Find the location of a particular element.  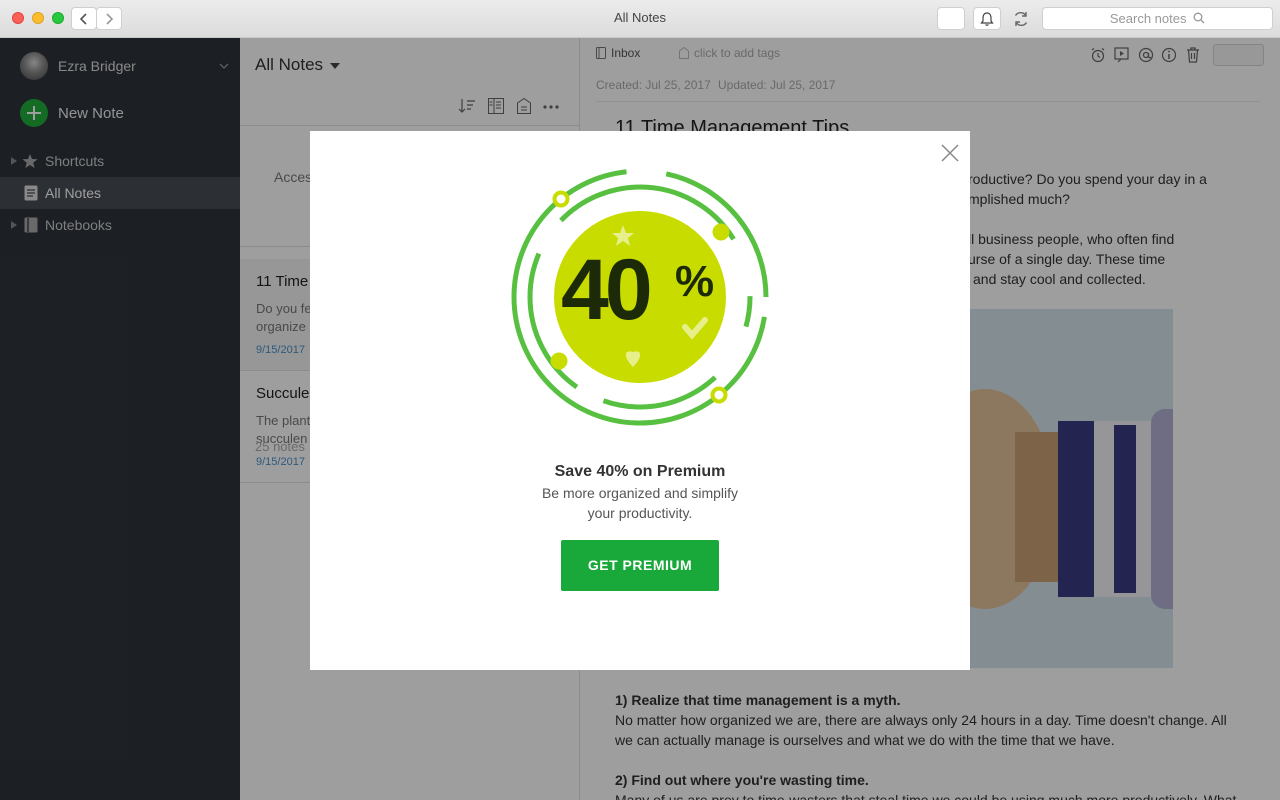

notifications-button is located at coordinates (987, 18).